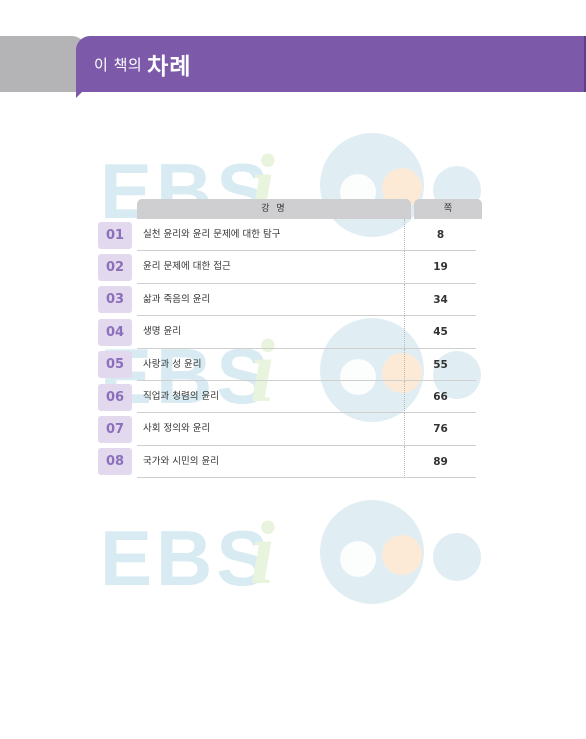 The width and height of the screenshot is (586, 739). I want to click on chapter-title: 생명 윤리, so click(271, 332).